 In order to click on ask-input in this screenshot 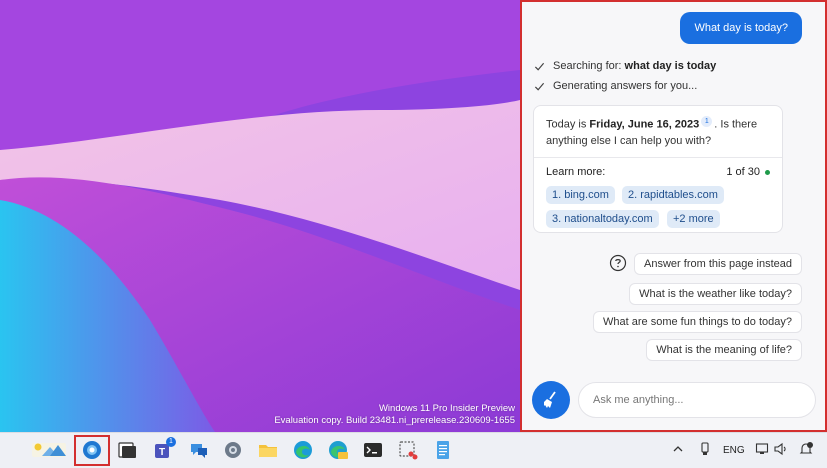, I will do `click(697, 400)`.